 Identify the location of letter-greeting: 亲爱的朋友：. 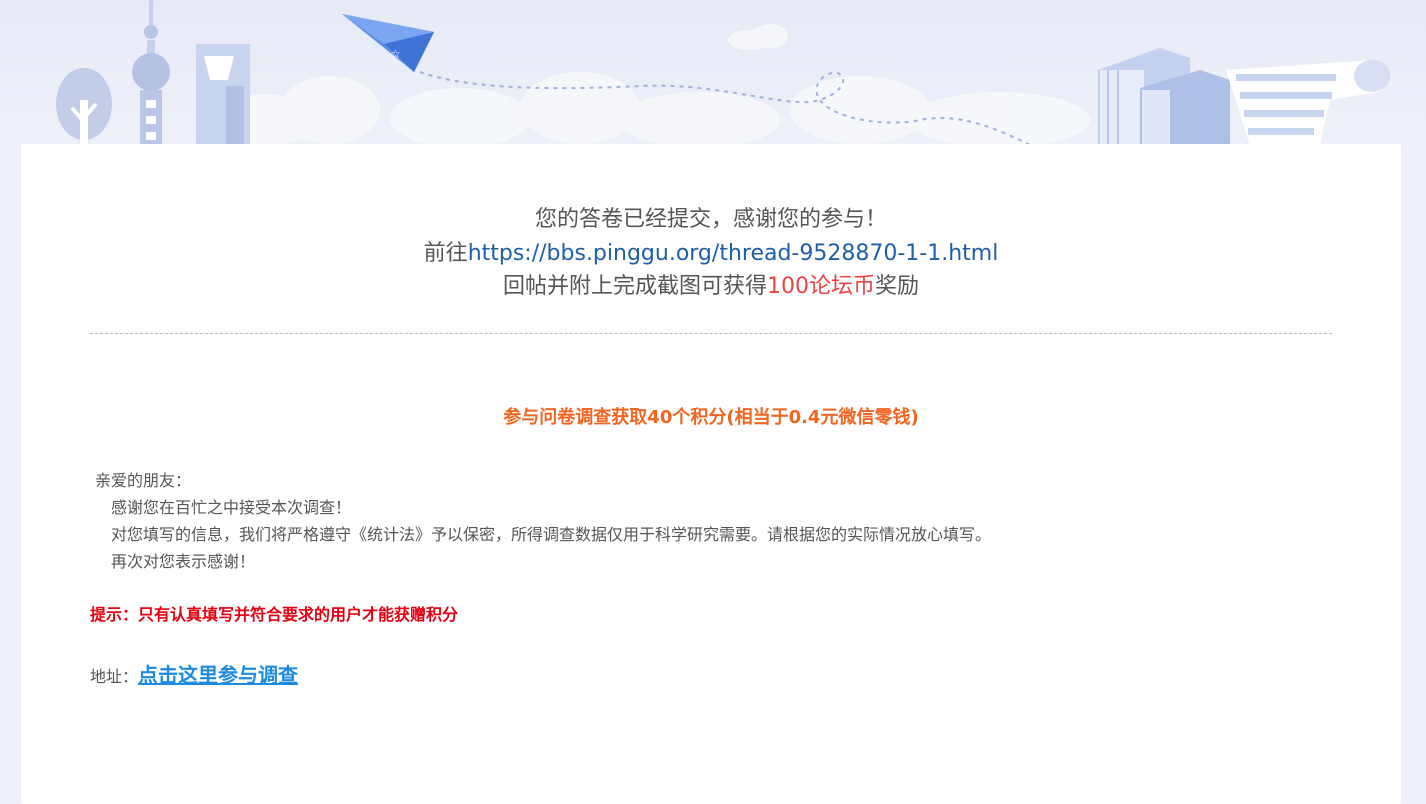
(143, 480).